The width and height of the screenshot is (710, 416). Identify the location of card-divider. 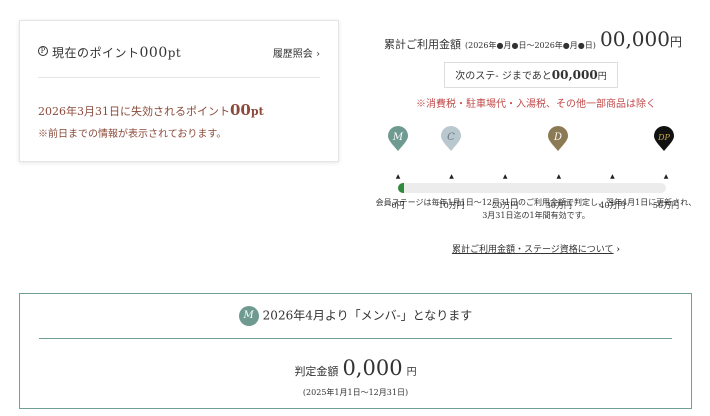
(179, 77).